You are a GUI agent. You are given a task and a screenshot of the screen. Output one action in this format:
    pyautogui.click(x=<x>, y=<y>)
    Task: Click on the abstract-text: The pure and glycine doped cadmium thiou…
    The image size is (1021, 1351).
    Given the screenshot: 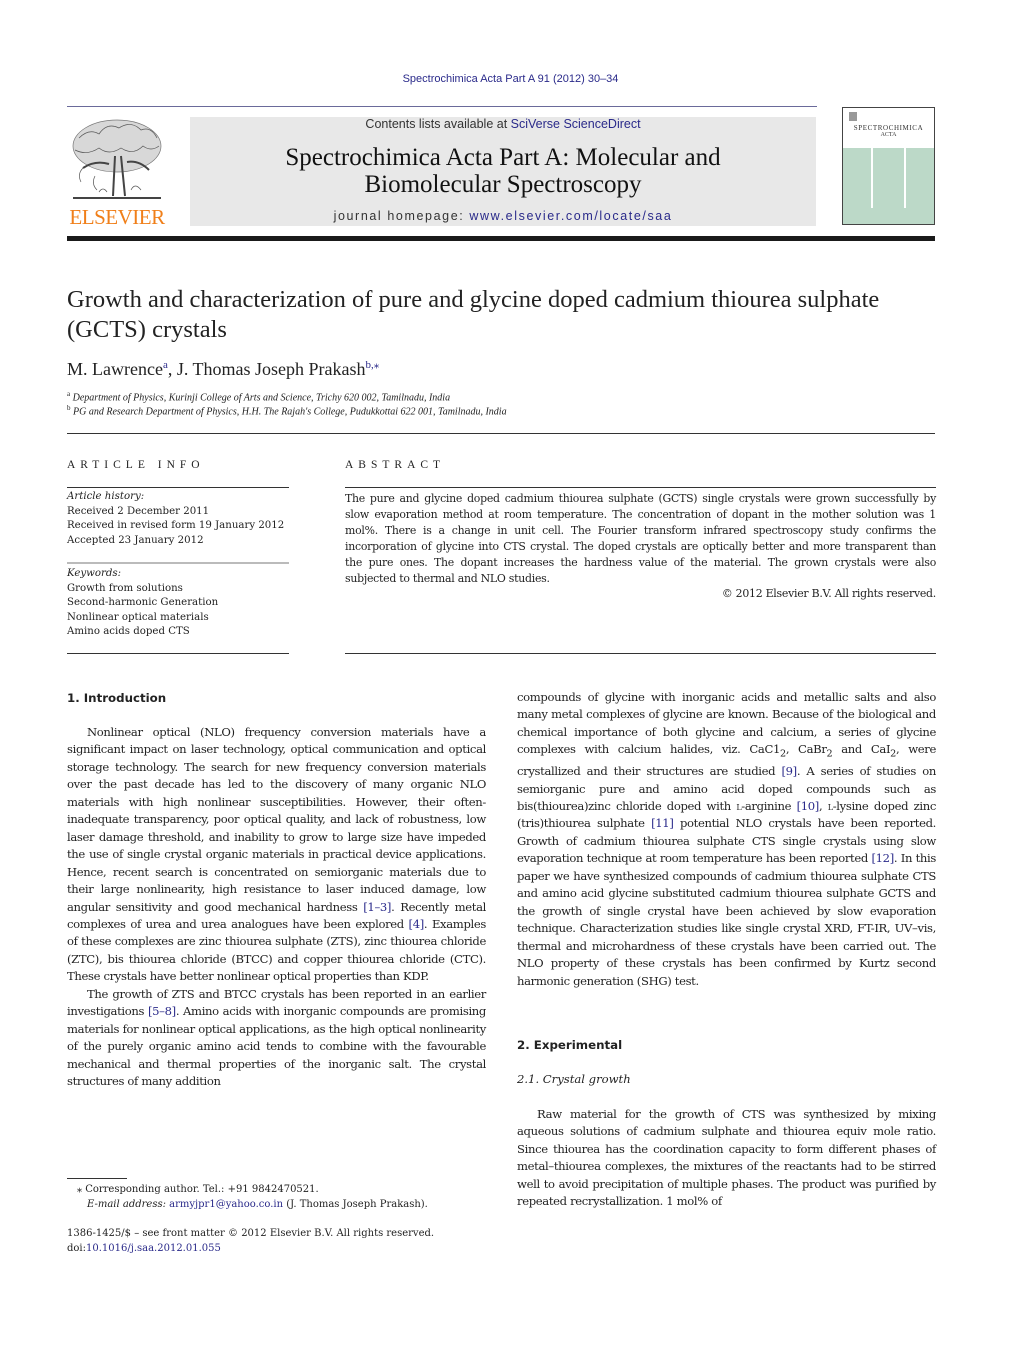 What is the action you would take?
    pyautogui.click(x=640, y=538)
    